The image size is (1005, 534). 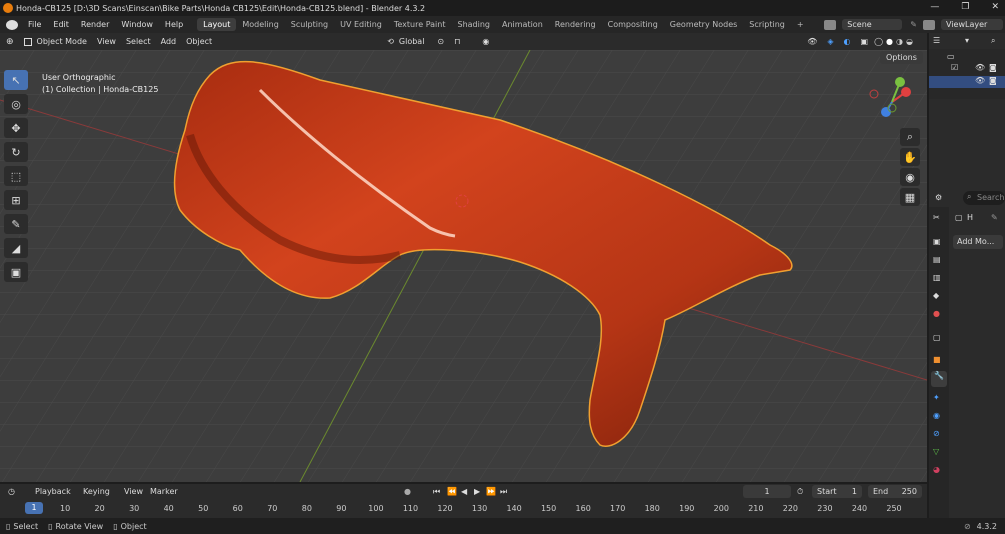 What do you see at coordinates (133, 491) in the screenshot?
I see `menu-timeline-view: View` at bounding box center [133, 491].